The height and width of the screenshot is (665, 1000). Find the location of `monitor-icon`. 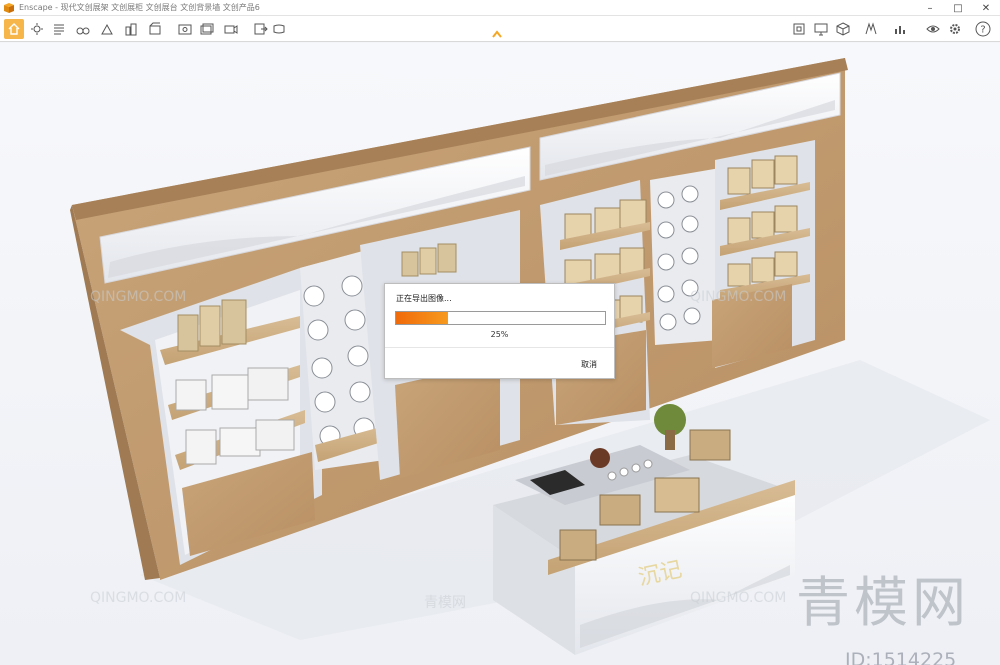

monitor-icon is located at coordinates (821, 29).